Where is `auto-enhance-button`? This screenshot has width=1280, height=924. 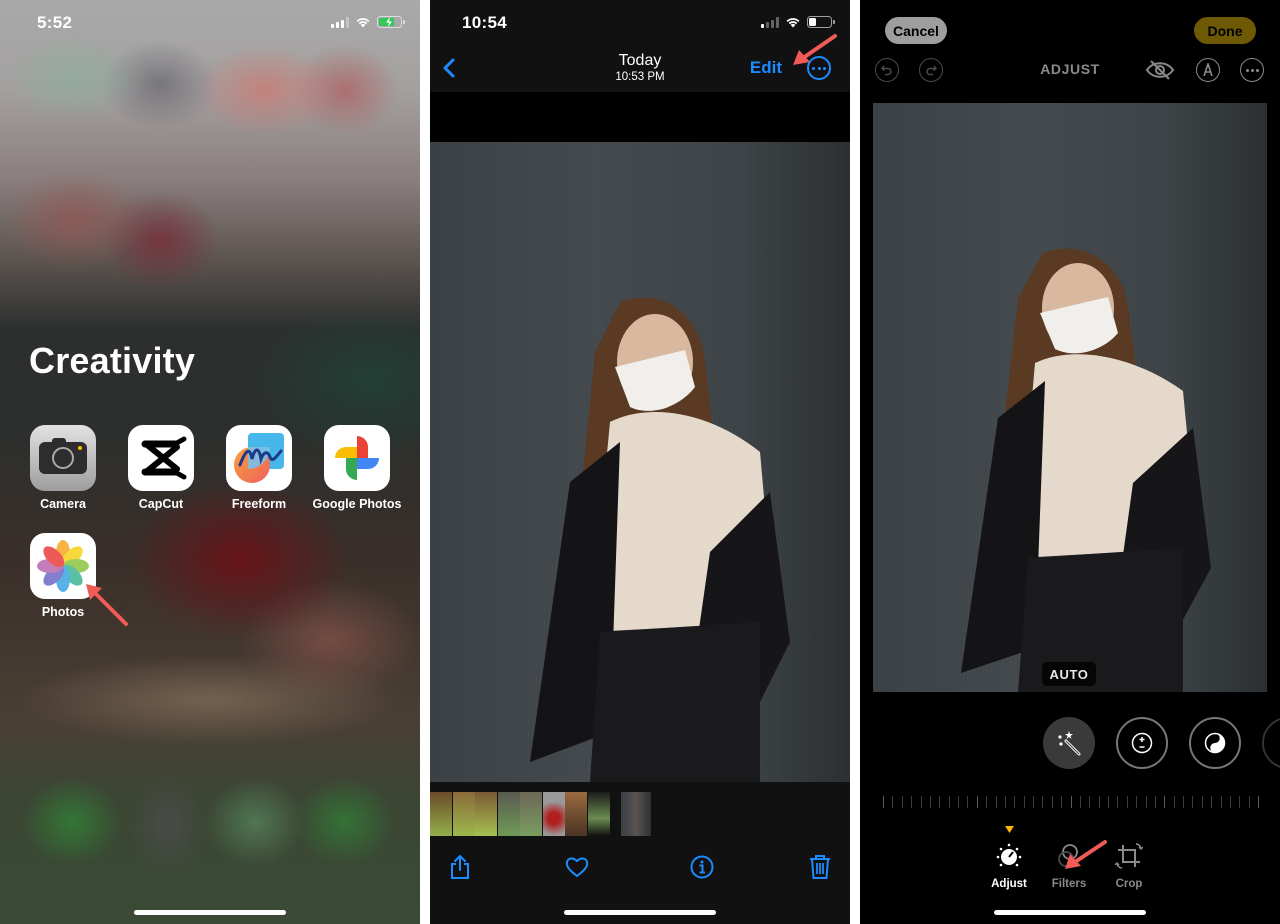 auto-enhance-button is located at coordinates (1069, 743).